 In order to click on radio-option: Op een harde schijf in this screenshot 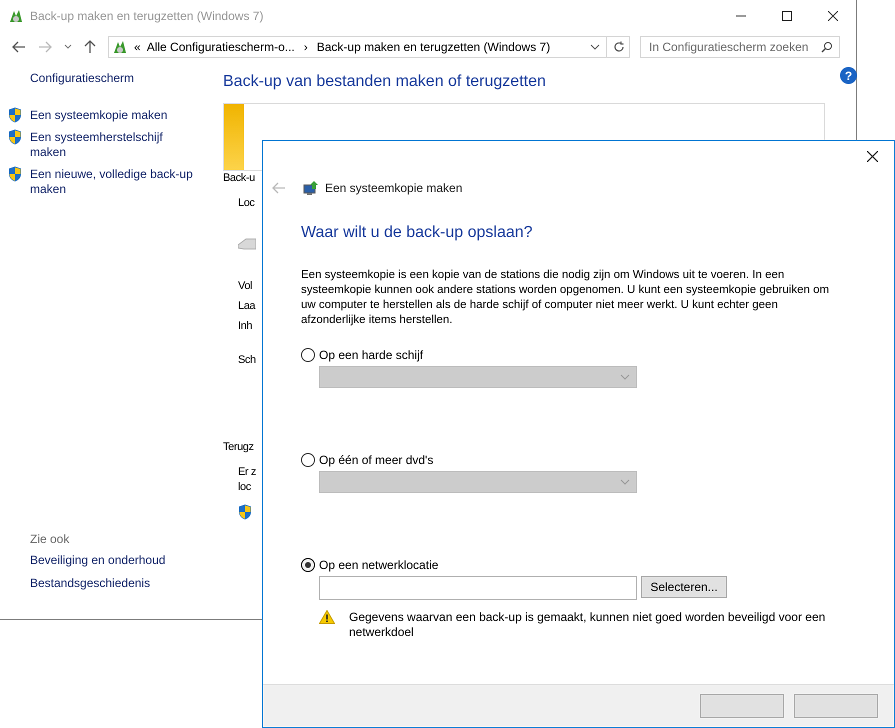, I will do `click(362, 355)`.